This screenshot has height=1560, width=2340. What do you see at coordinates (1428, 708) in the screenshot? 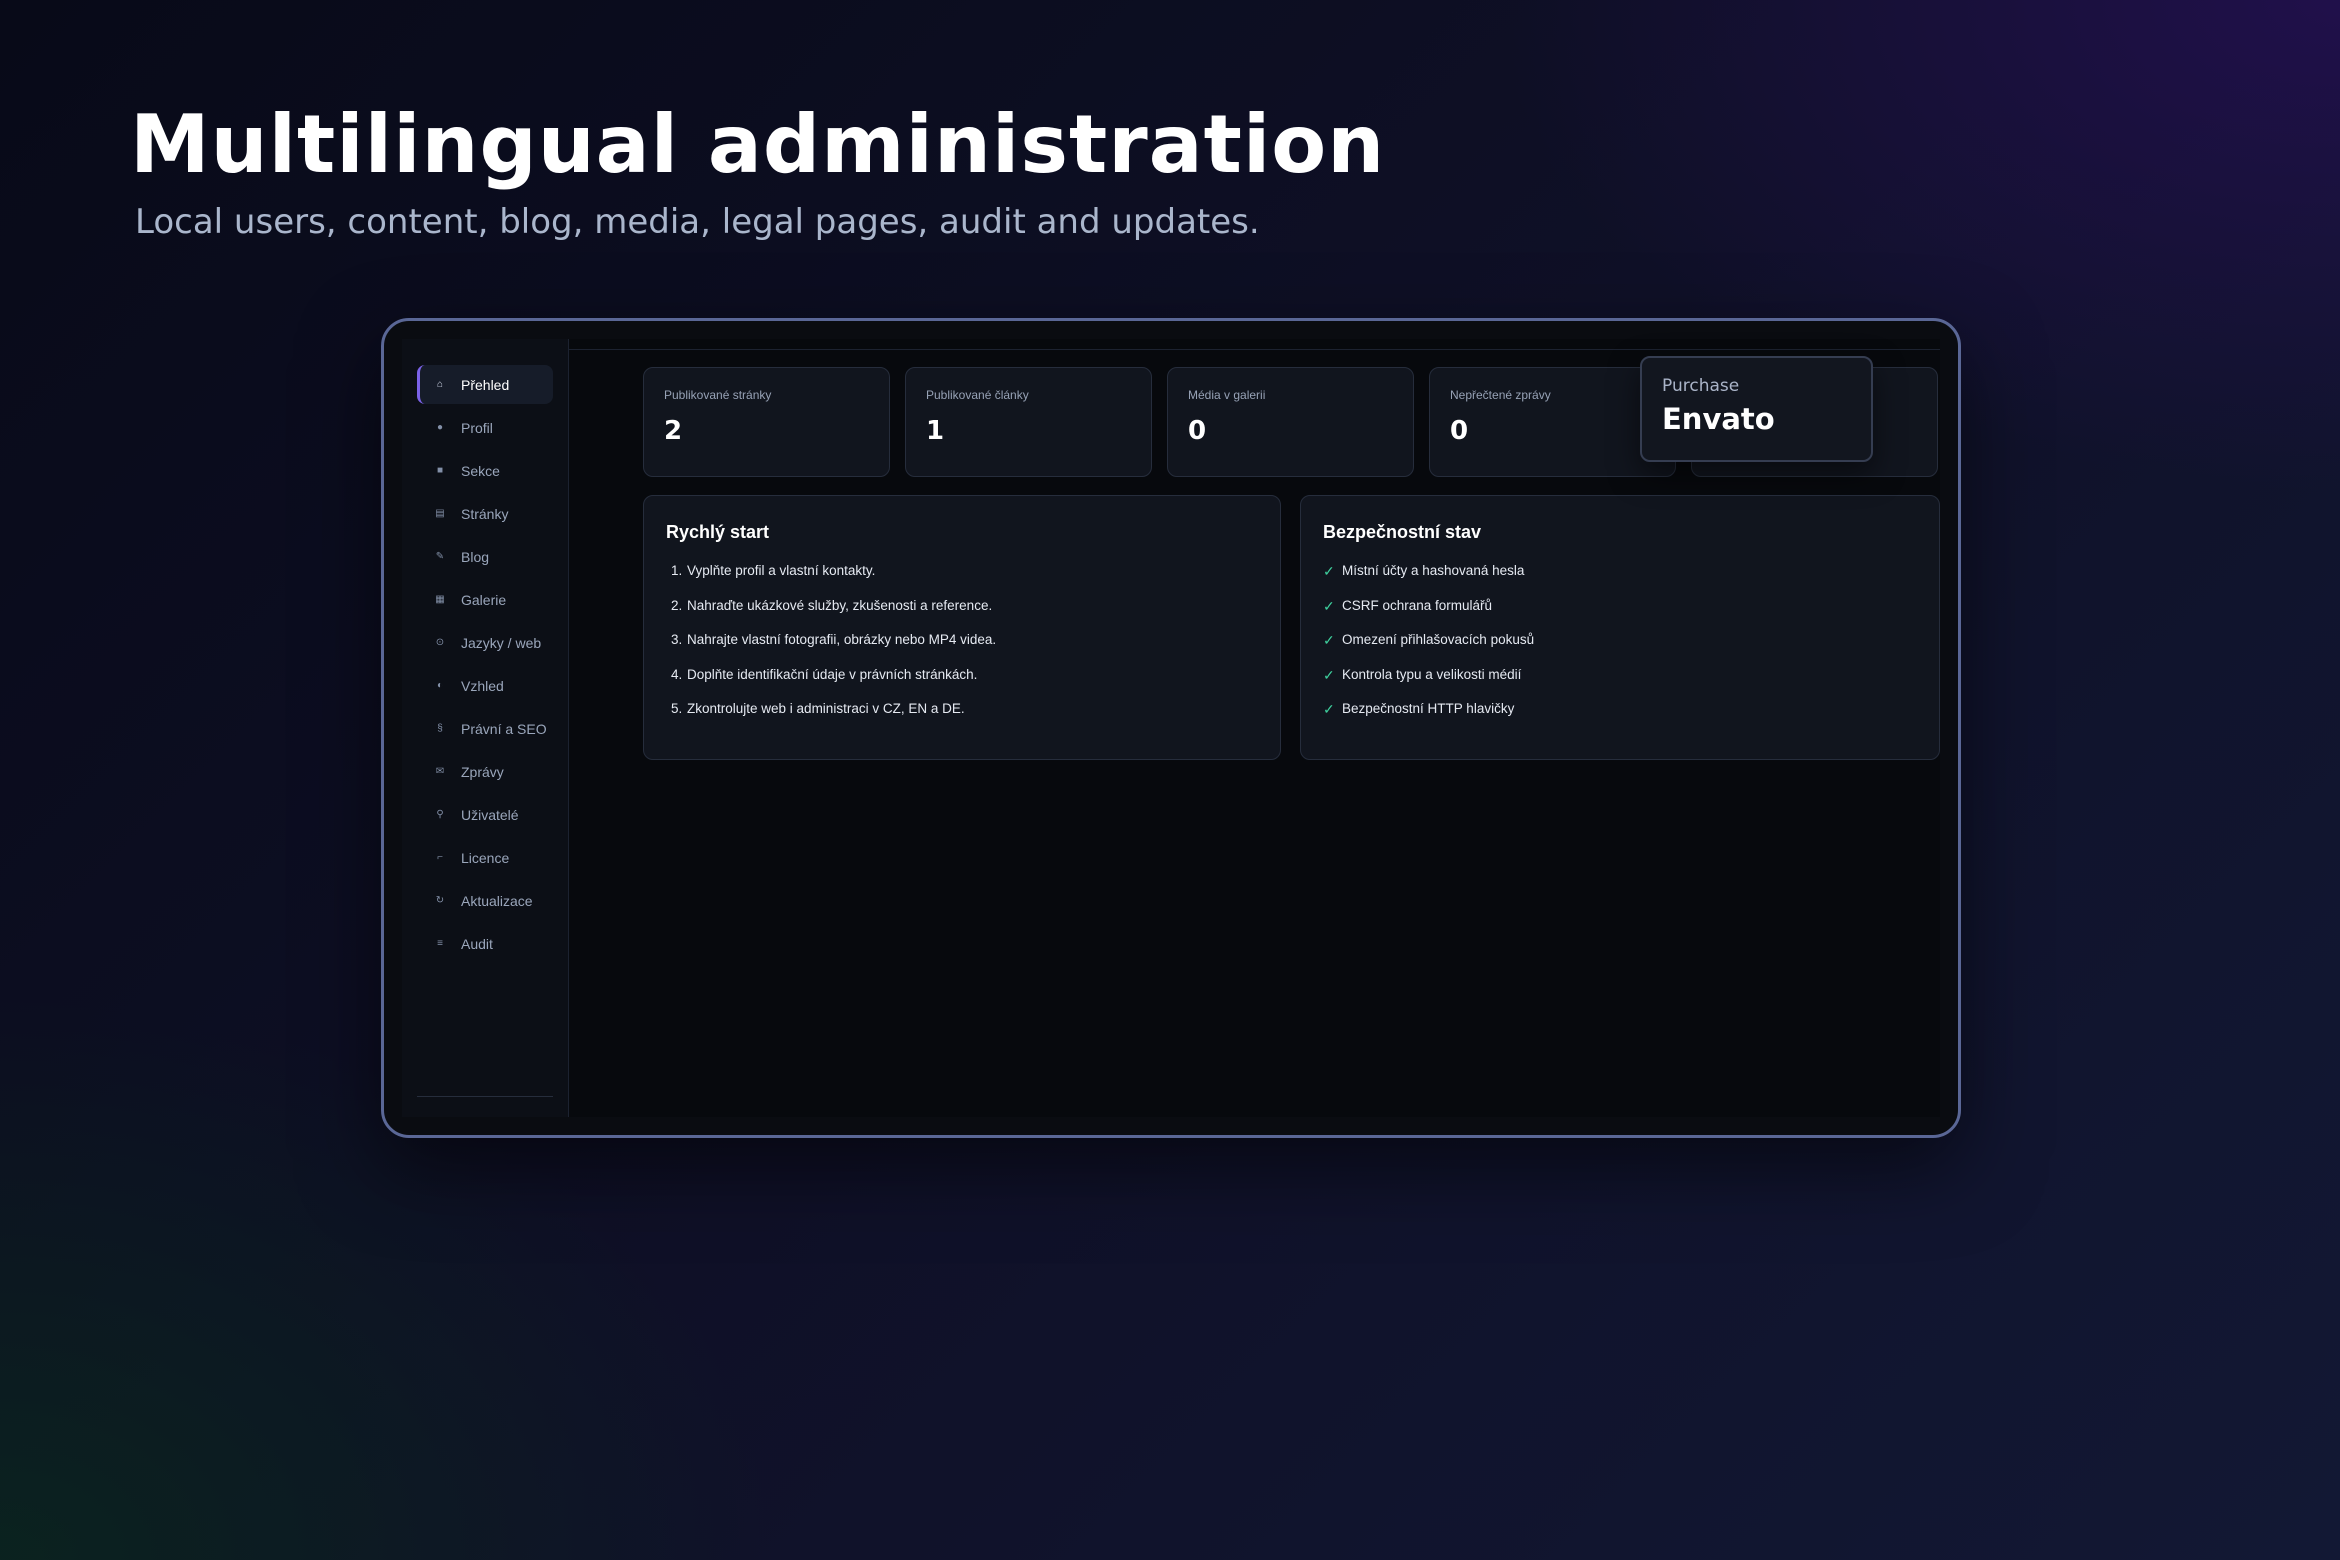
I see `list-text: Bezpečnostní HTTP hlavičky` at bounding box center [1428, 708].